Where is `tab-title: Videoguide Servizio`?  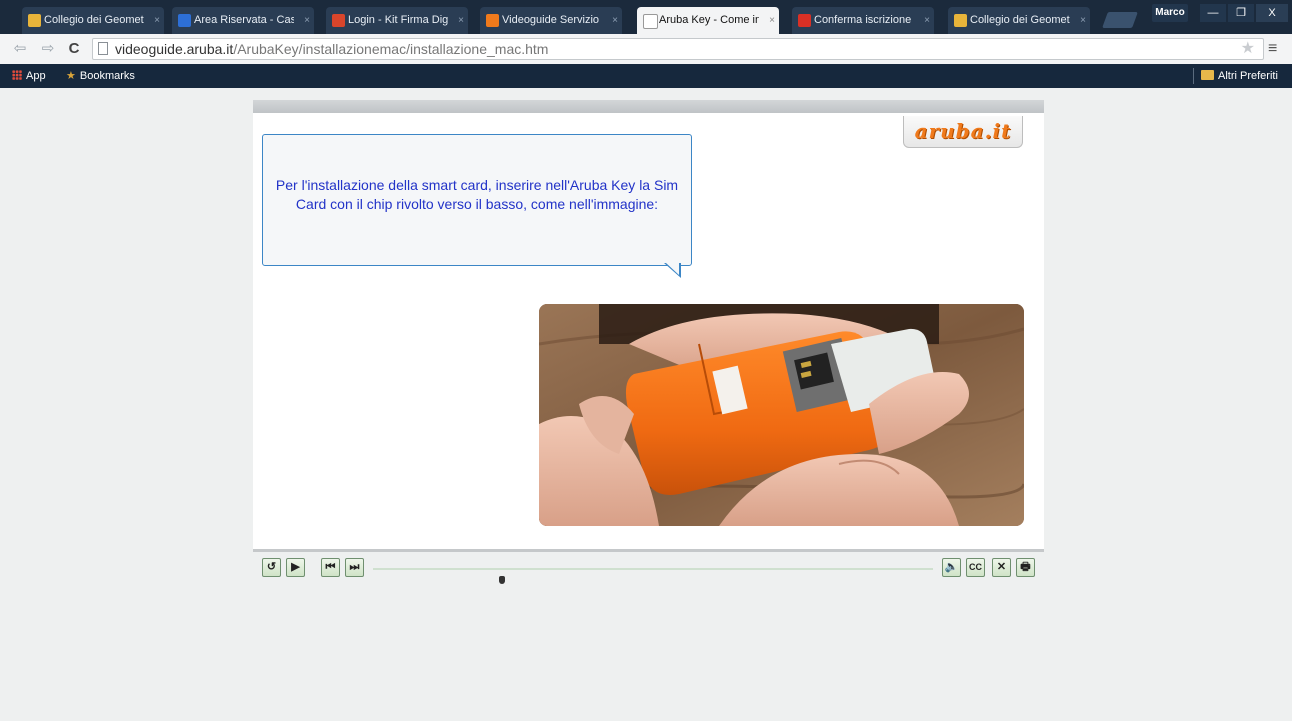
tab-title: Videoguide Servizio is located at coordinates (551, 20).